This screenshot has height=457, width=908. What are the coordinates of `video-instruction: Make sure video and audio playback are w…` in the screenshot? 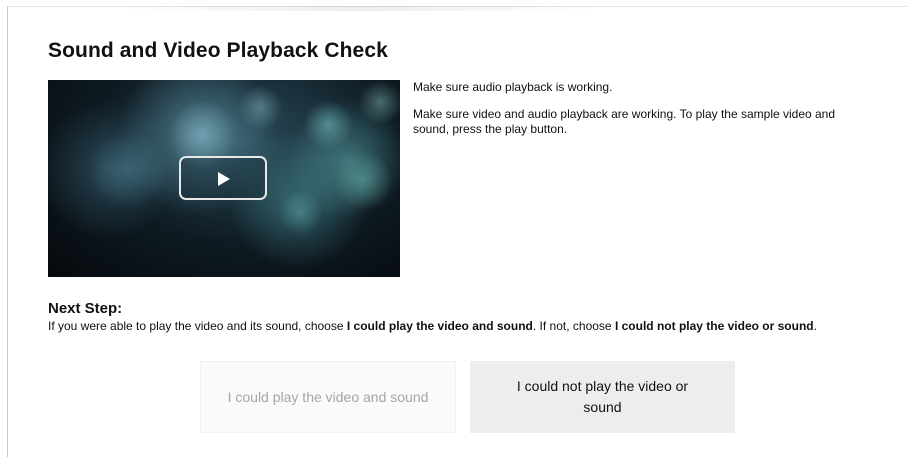 It's located at (624, 121).